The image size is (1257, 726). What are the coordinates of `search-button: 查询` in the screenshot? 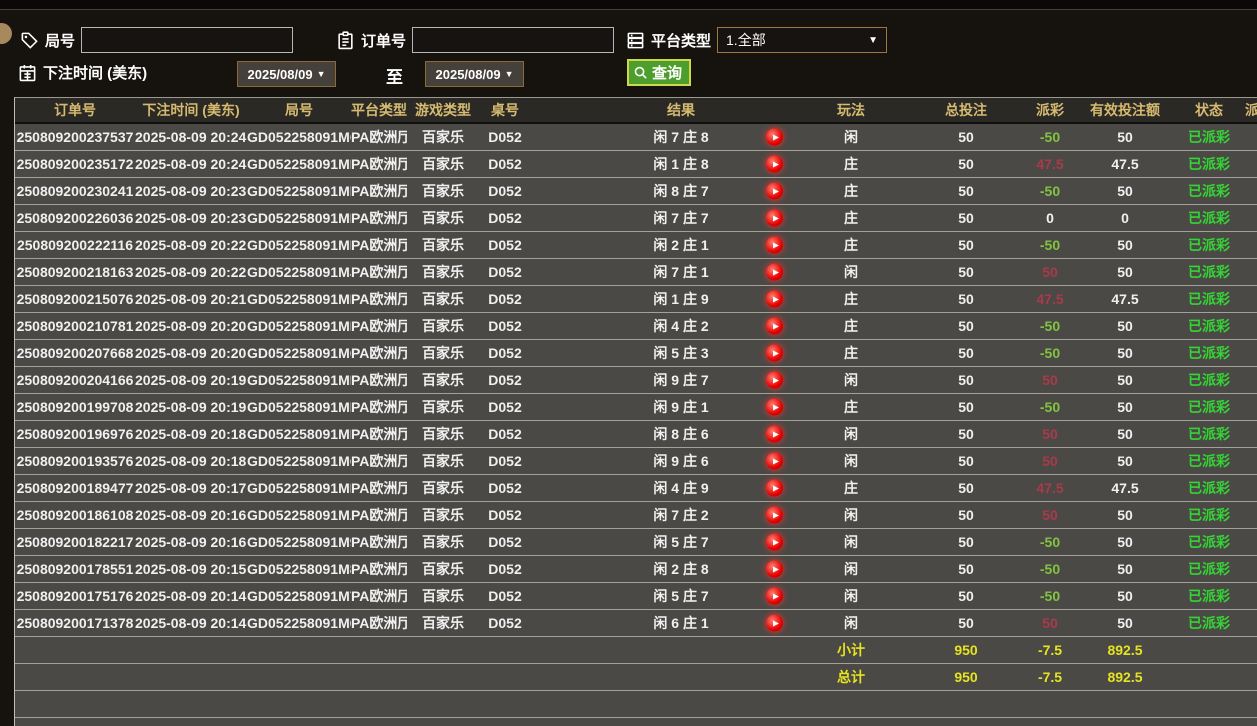 It's located at (659, 72).